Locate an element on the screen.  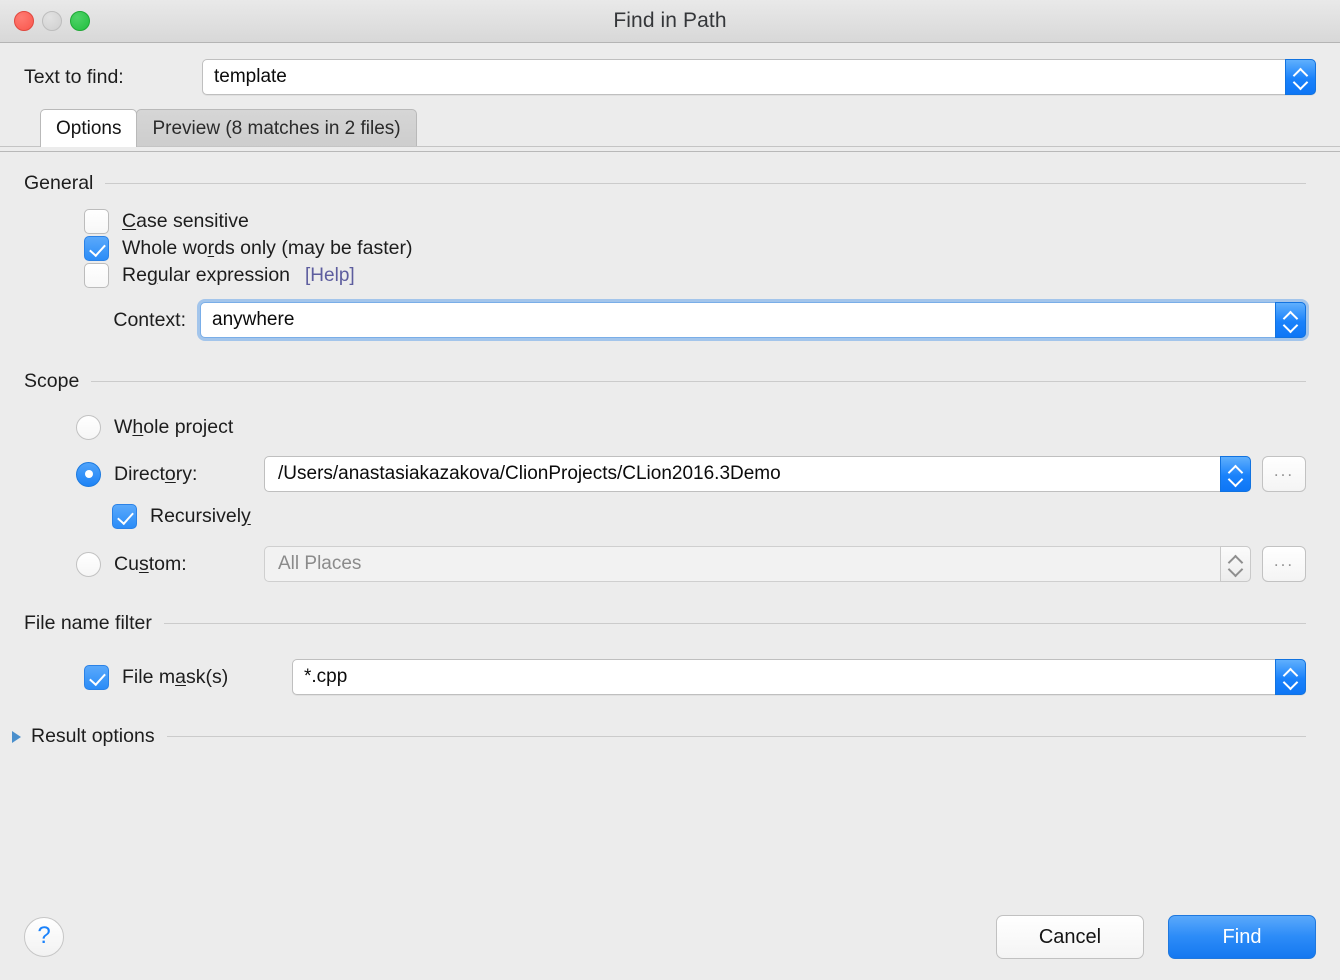
tab-options-label: Options is located at coordinates (89, 128).